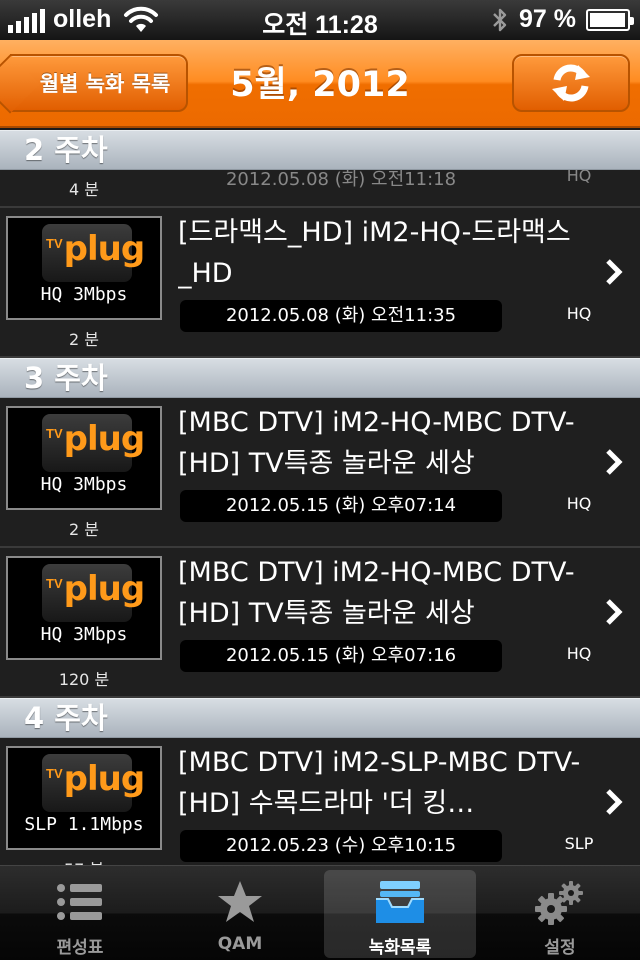 This screenshot has height=960, width=640. What do you see at coordinates (559, 902) in the screenshot?
I see `gears-icon` at bounding box center [559, 902].